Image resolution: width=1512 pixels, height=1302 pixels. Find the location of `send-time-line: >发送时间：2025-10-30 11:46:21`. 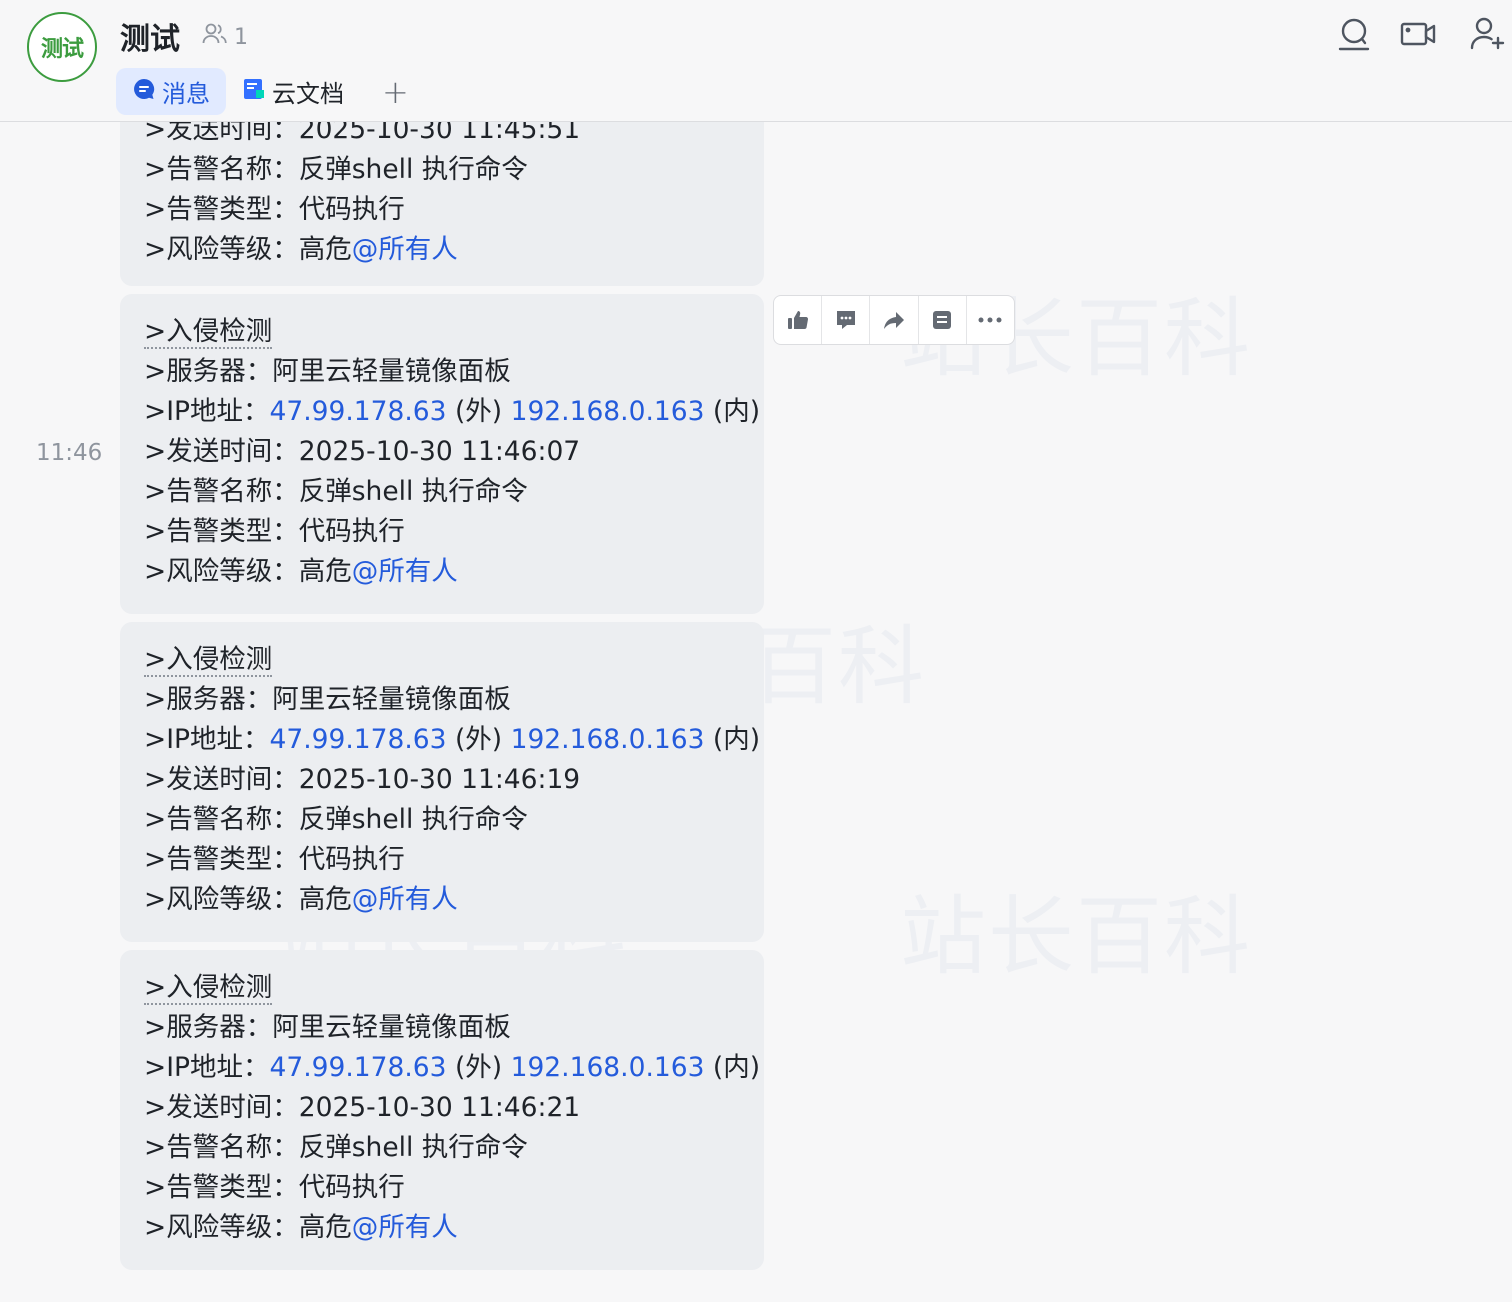

send-time-line: >发送时间：2025-10-30 11:46:21 is located at coordinates (362, 1107).